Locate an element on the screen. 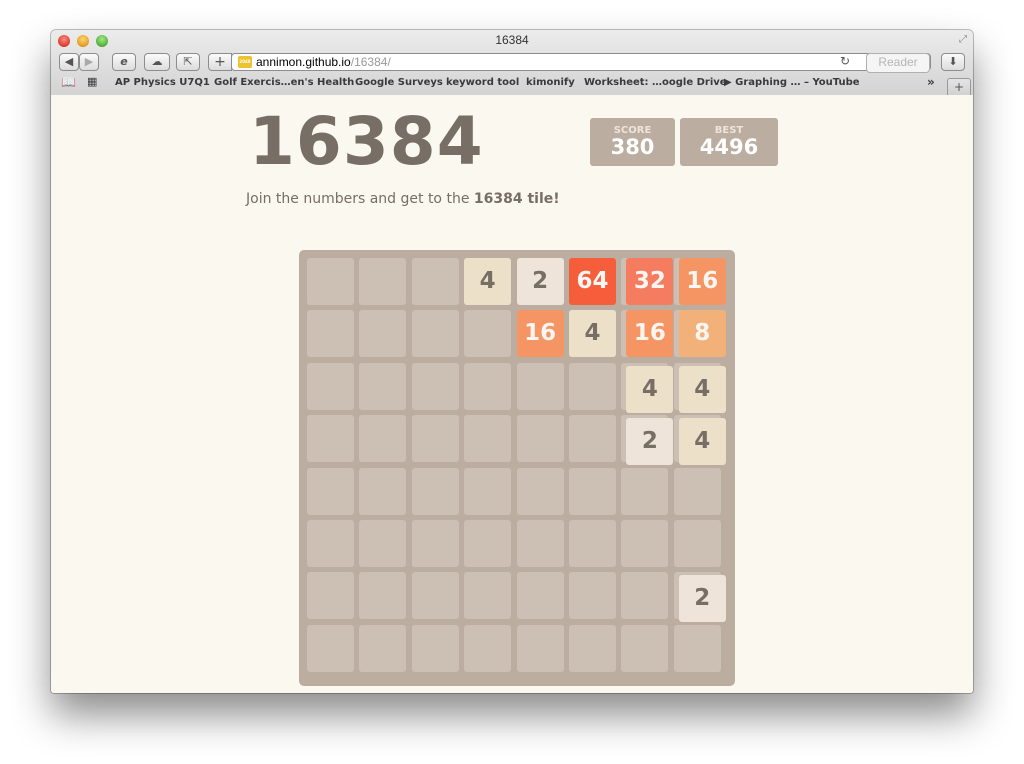  intro-goal: 16384 tile! is located at coordinates (516, 199).